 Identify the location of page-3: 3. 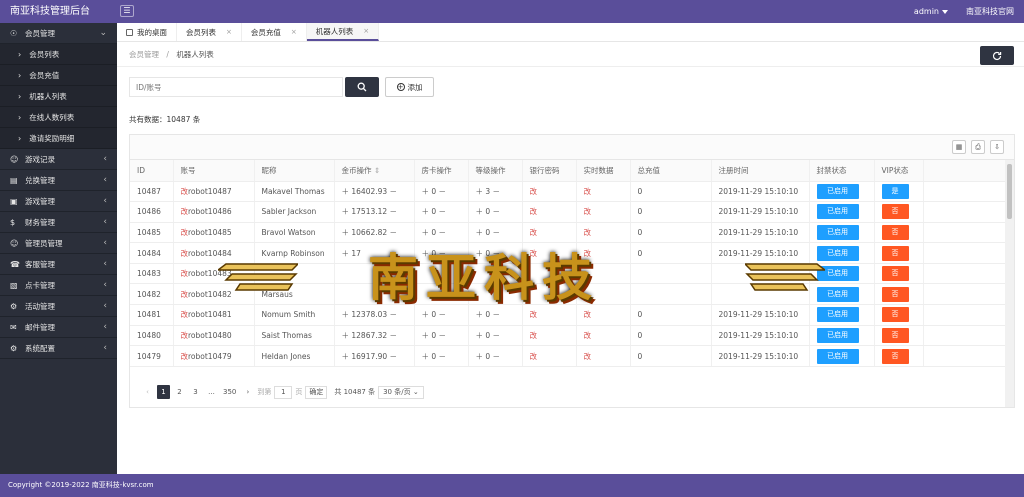
(195, 392).